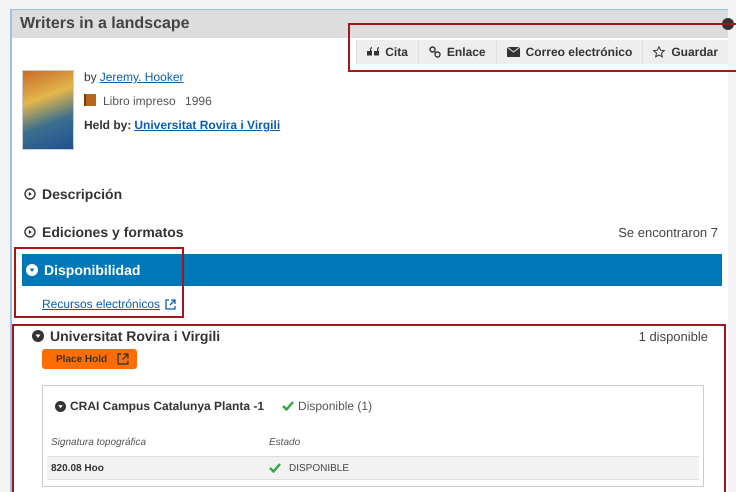 The image size is (736, 492). Describe the element at coordinates (569, 52) in the screenshot. I see `toolbar-button: Correo electrónico` at that location.